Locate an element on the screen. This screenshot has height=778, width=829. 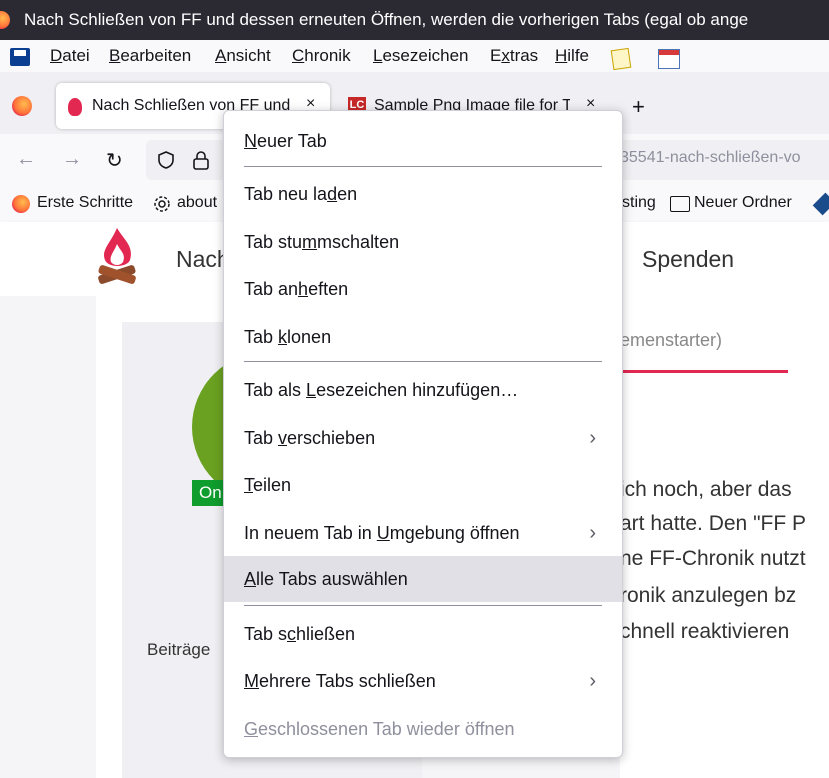
menu-bearbeiten: Bearbeiten is located at coordinates (150, 56).